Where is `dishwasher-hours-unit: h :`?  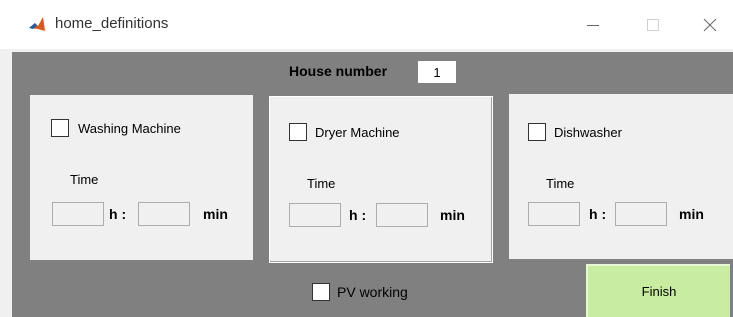
dishwasher-hours-unit: h : is located at coordinates (598, 214).